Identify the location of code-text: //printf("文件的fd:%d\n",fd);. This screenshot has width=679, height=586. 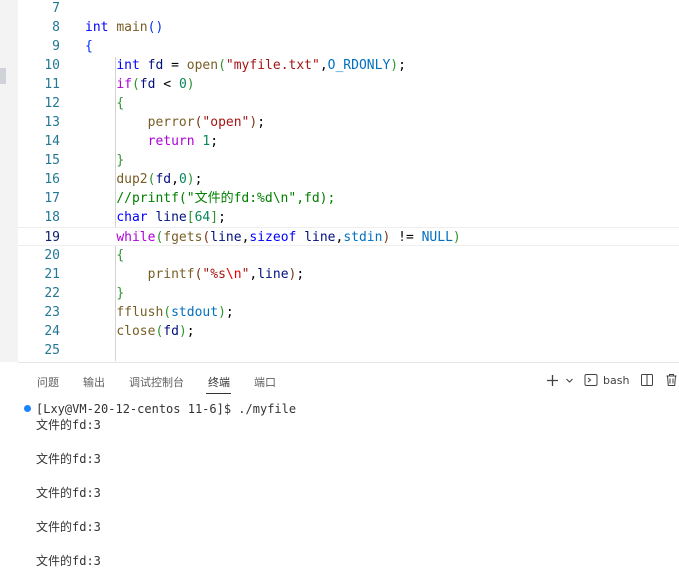
(226, 198).